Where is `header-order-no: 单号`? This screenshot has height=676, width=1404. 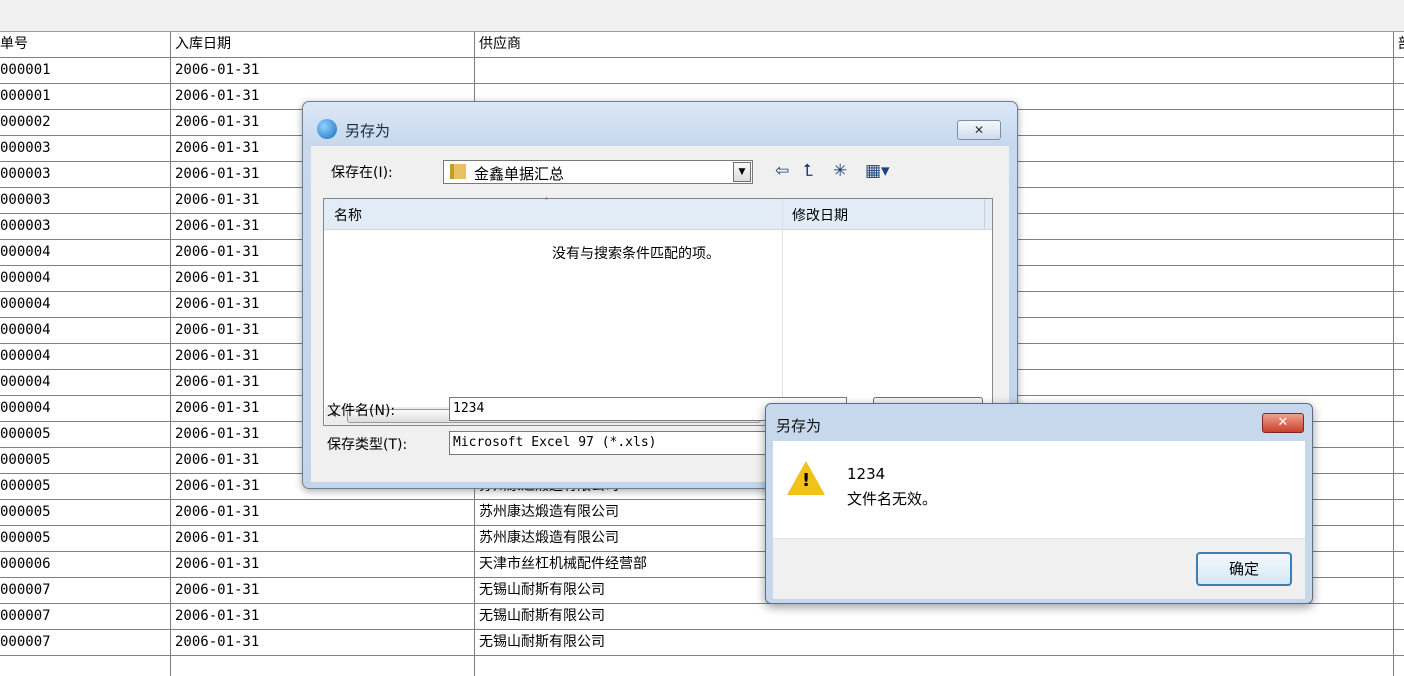 header-order-no: 单号 is located at coordinates (85, 44).